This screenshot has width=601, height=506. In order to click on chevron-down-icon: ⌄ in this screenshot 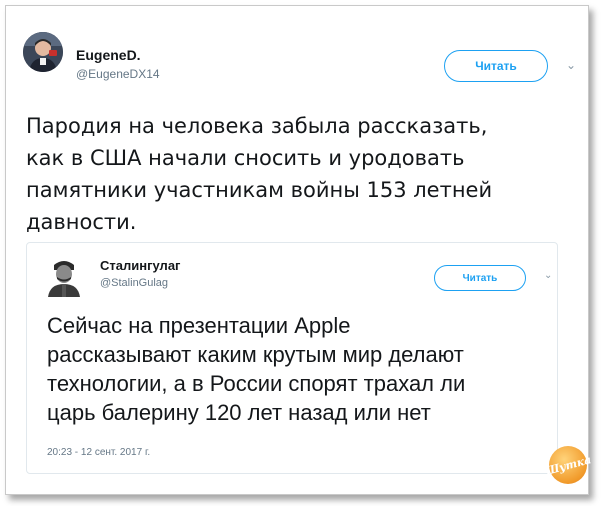, I will do `click(571, 65)`.